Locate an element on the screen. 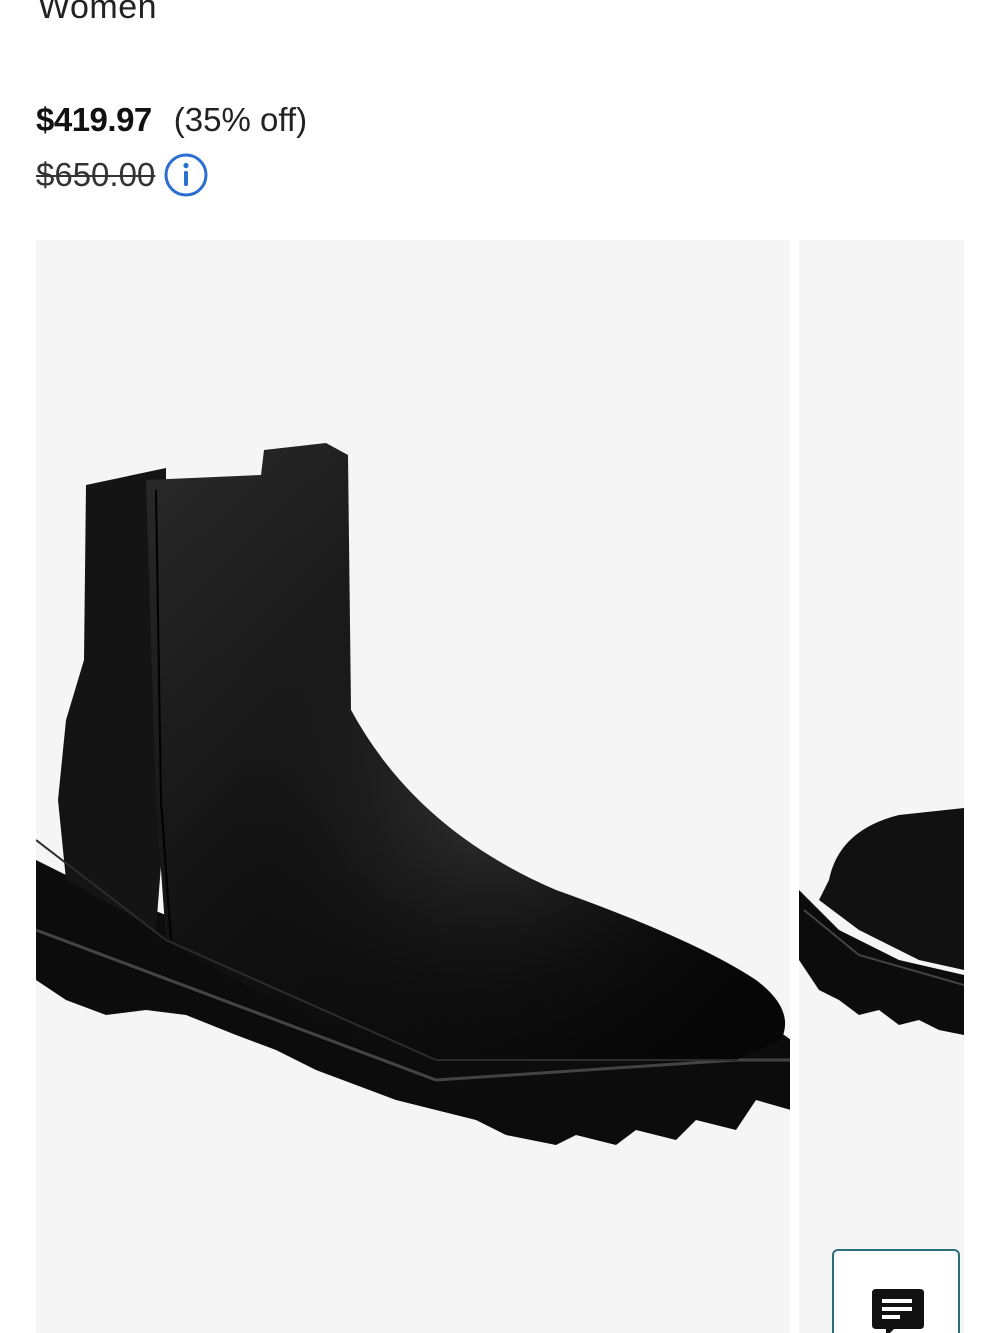 The height and width of the screenshot is (1333, 1000). price-row: $419.97 (35% off) is located at coordinates (171, 120).